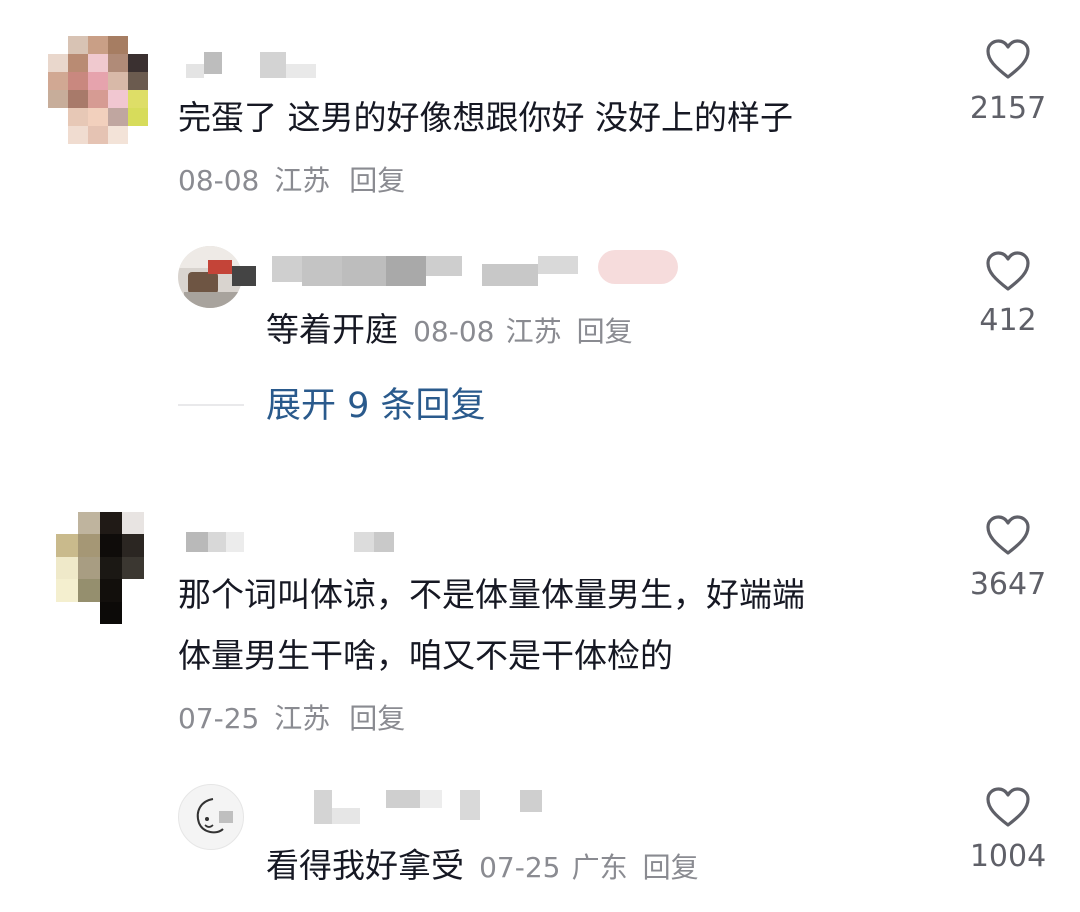 The image size is (1080, 912). I want to click on reply-text: 等着开庭, so click(332, 329).